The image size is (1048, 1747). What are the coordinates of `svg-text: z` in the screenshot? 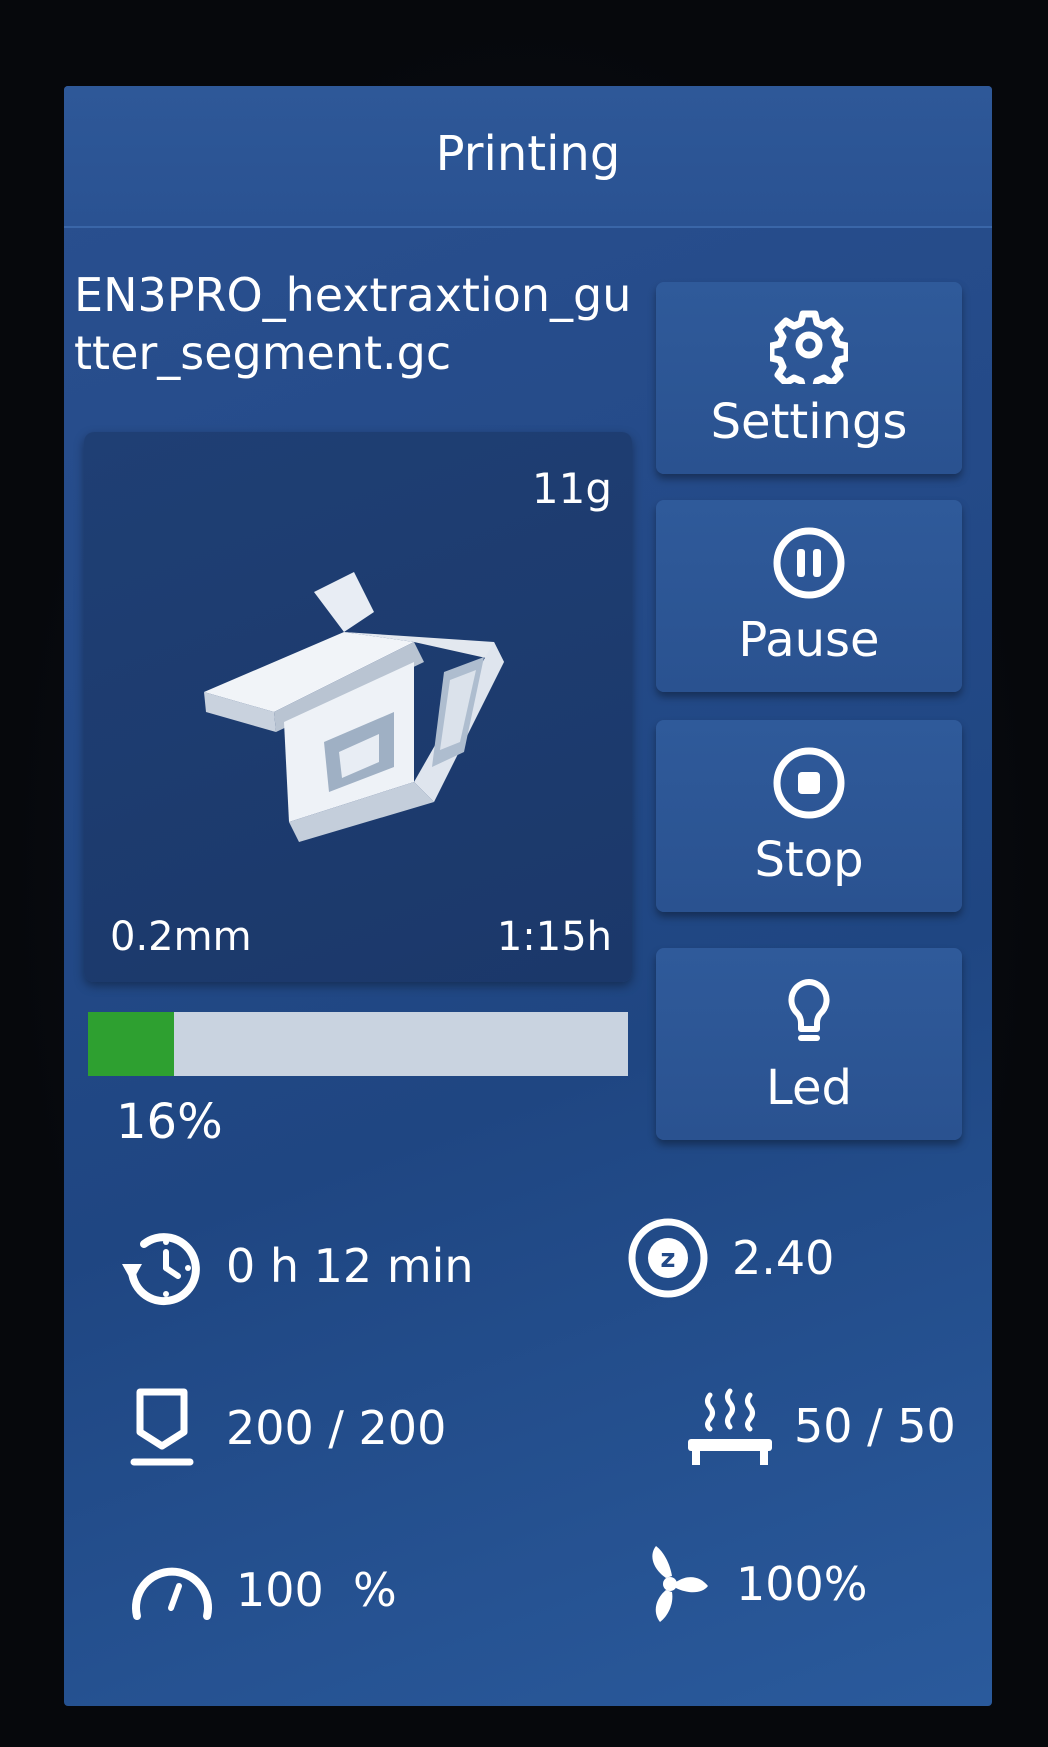 It's located at (667, 1259).